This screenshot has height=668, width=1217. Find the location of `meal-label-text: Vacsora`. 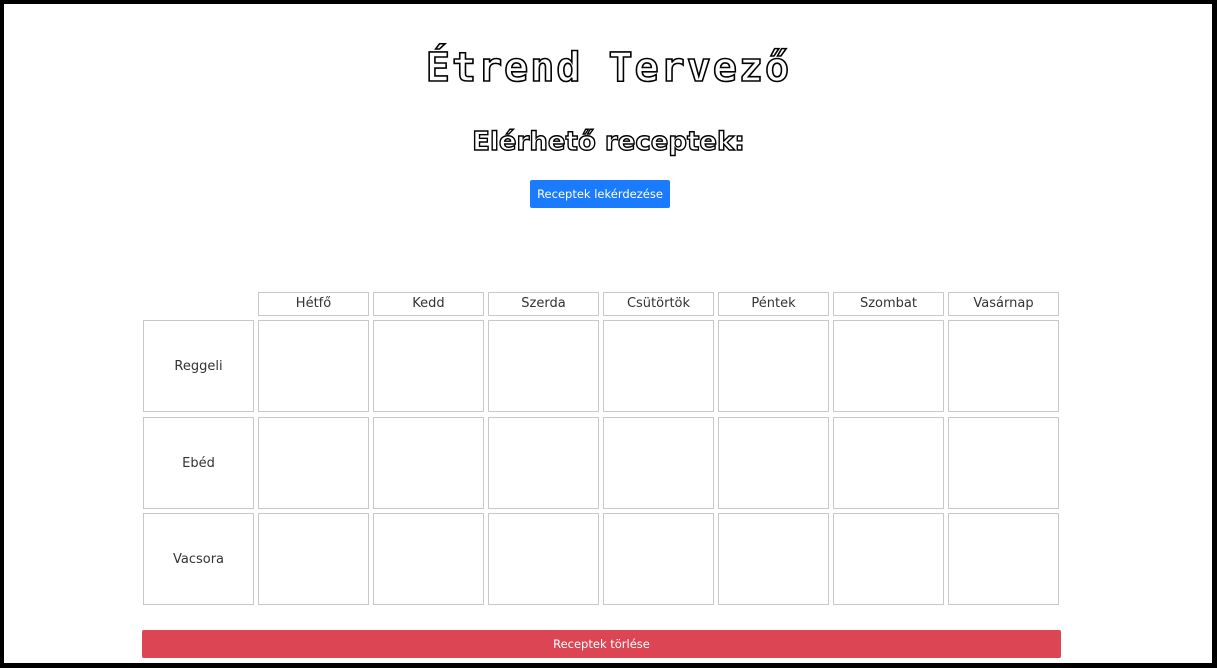

meal-label-text: Vacsora is located at coordinates (198, 559).